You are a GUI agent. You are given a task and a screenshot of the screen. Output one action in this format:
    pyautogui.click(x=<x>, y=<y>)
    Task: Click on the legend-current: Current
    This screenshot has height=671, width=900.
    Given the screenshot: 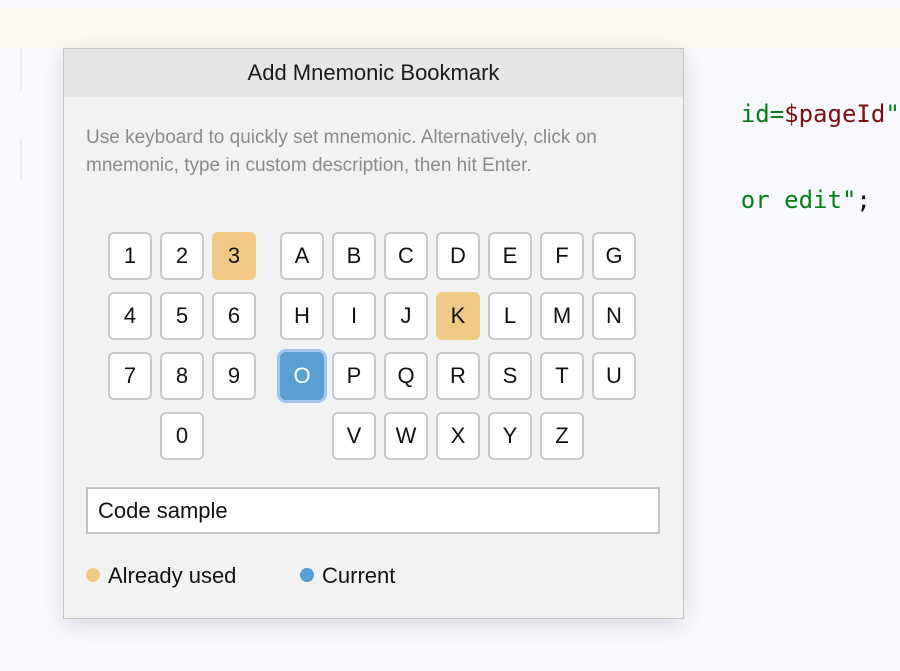 What is the action you would take?
    pyautogui.click(x=347, y=576)
    